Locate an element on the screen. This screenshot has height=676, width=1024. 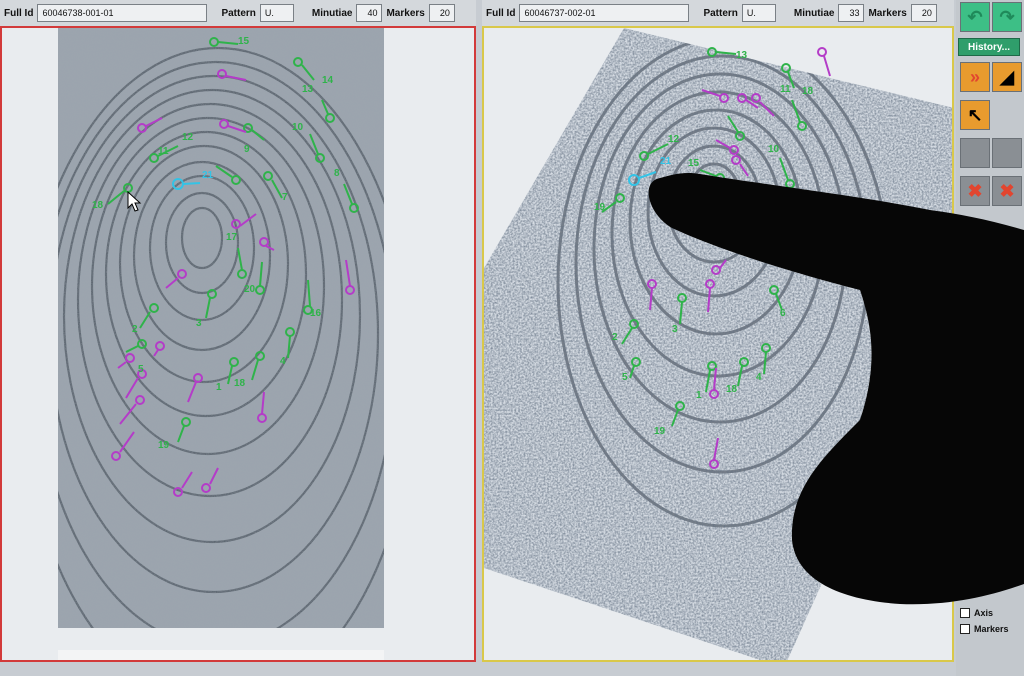
left-marker-label: 15 is located at coordinates (244, 41).